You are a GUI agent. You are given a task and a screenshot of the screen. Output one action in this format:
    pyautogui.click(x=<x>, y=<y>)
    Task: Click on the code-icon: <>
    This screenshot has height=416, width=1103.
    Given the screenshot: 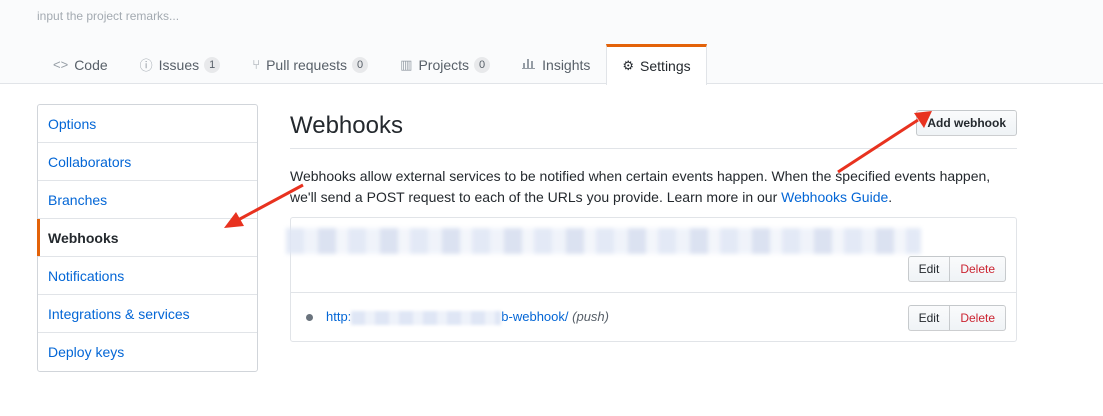 What is the action you would take?
    pyautogui.click(x=61, y=64)
    